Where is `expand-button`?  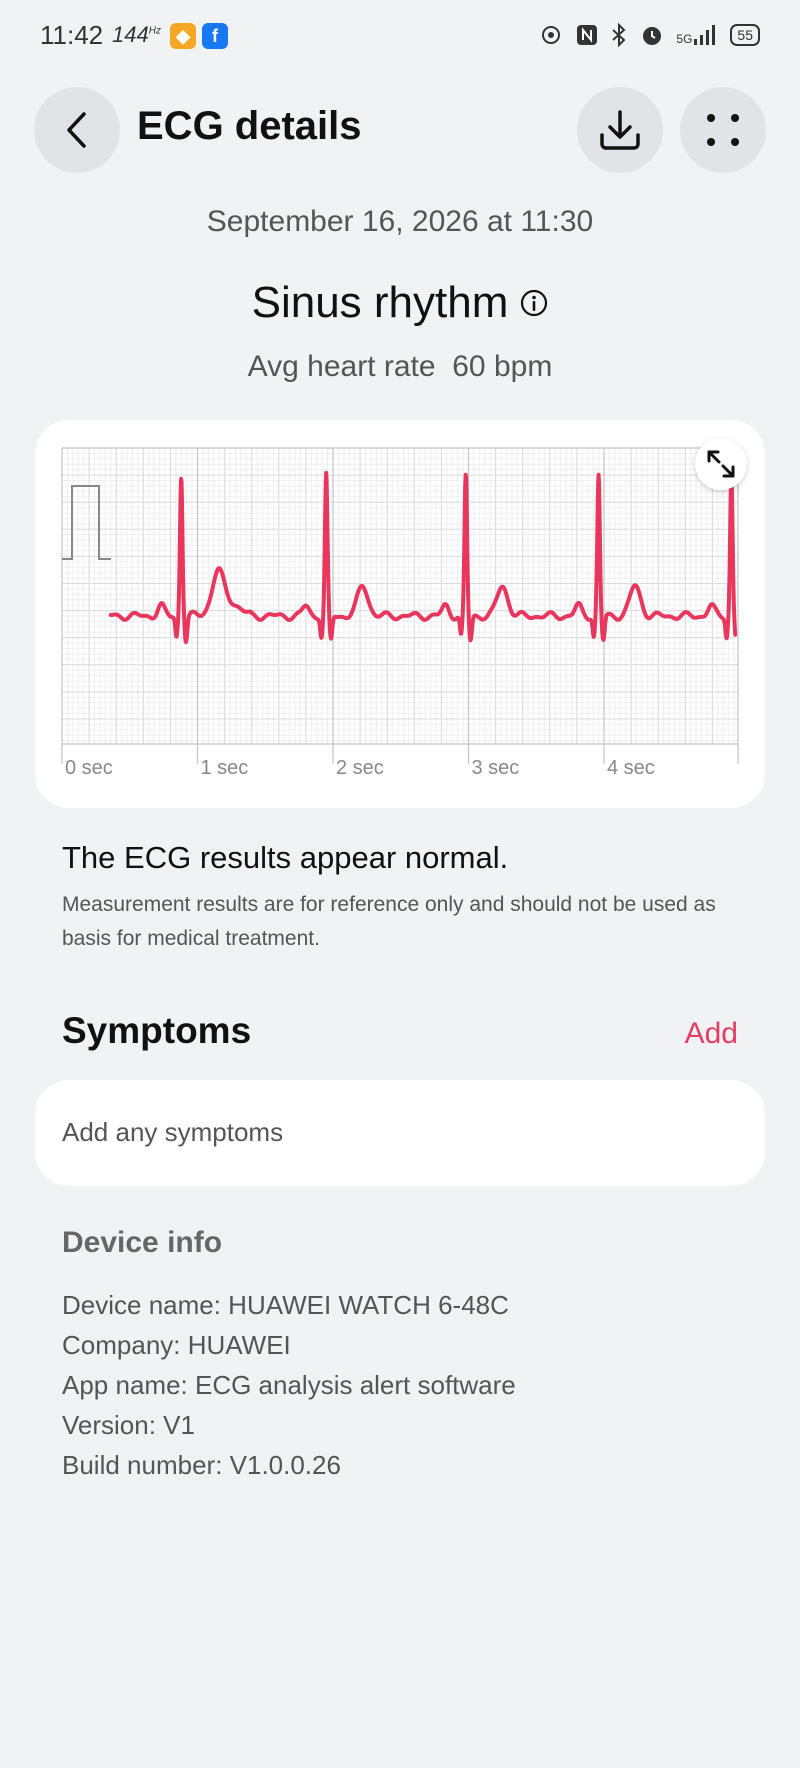
expand-button is located at coordinates (721, 464).